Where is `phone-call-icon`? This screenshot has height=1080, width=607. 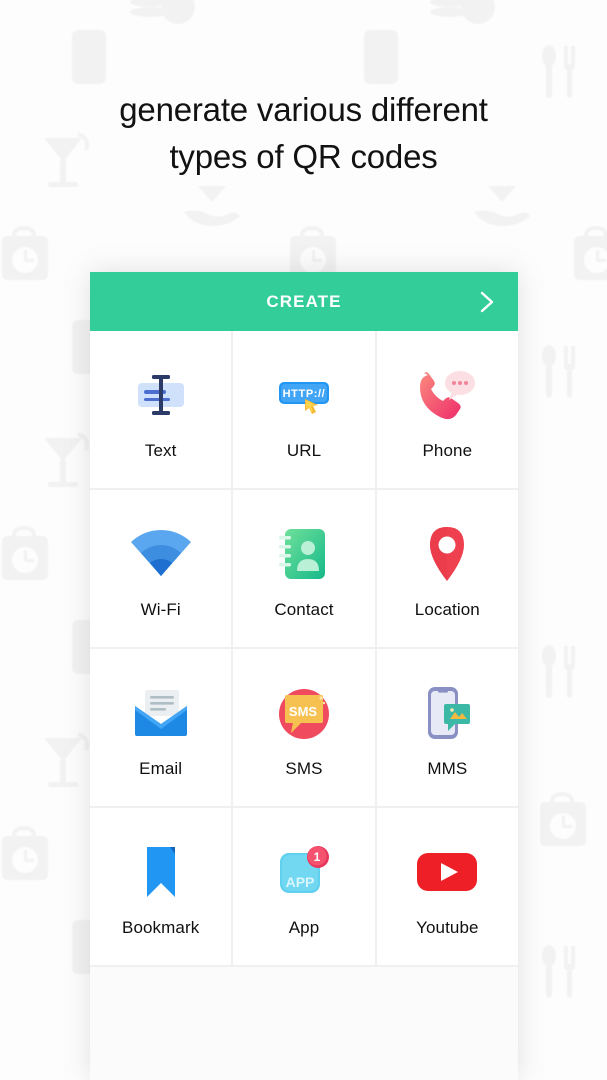
phone-call-icon is located at coordinates (447, 395).